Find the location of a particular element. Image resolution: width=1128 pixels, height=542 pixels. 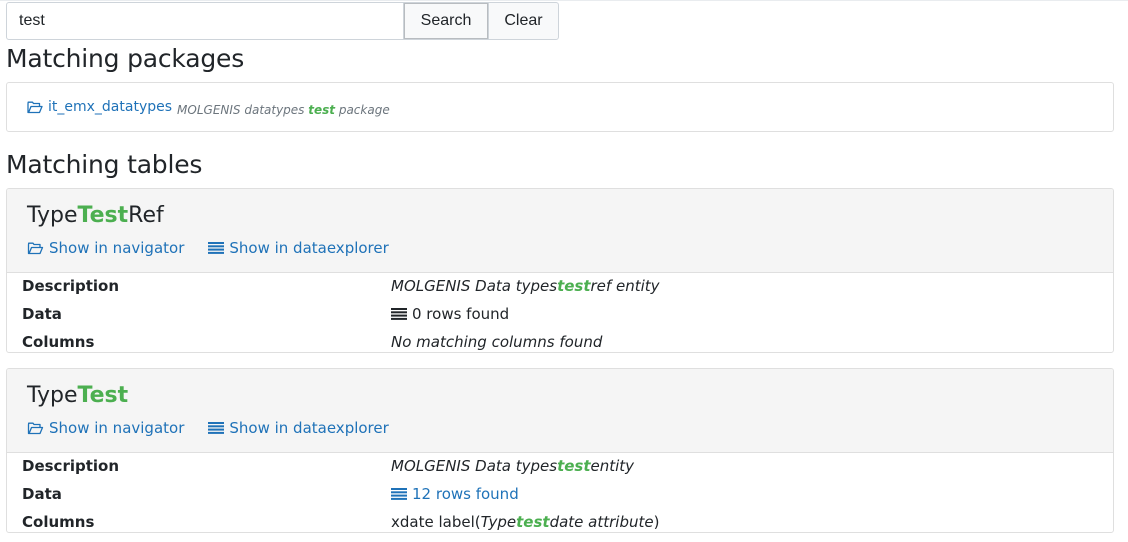

data-value: 0 rows found is located at coordinates (450, 314).